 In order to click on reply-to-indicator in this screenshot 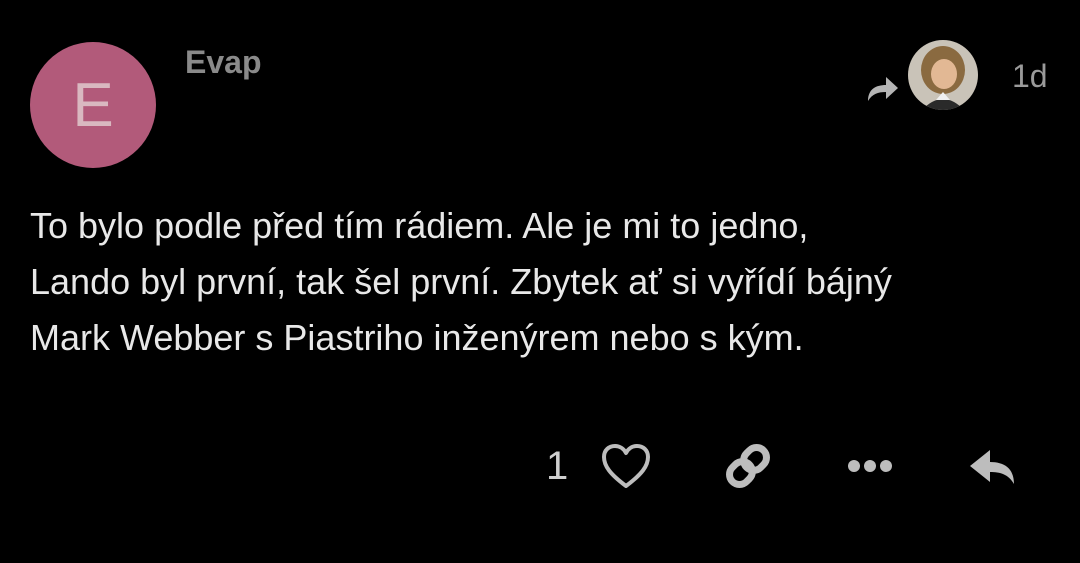, I will do `click(920, 82)`.